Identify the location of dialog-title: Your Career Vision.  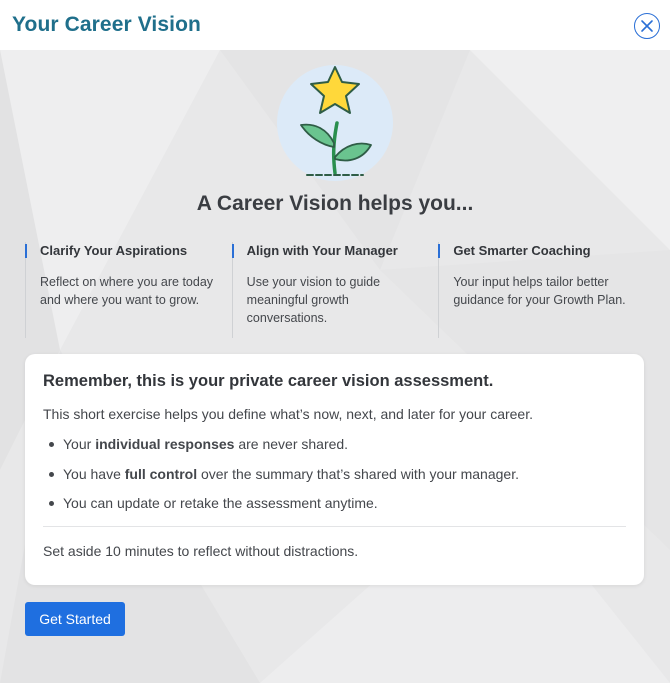
(106, 24).